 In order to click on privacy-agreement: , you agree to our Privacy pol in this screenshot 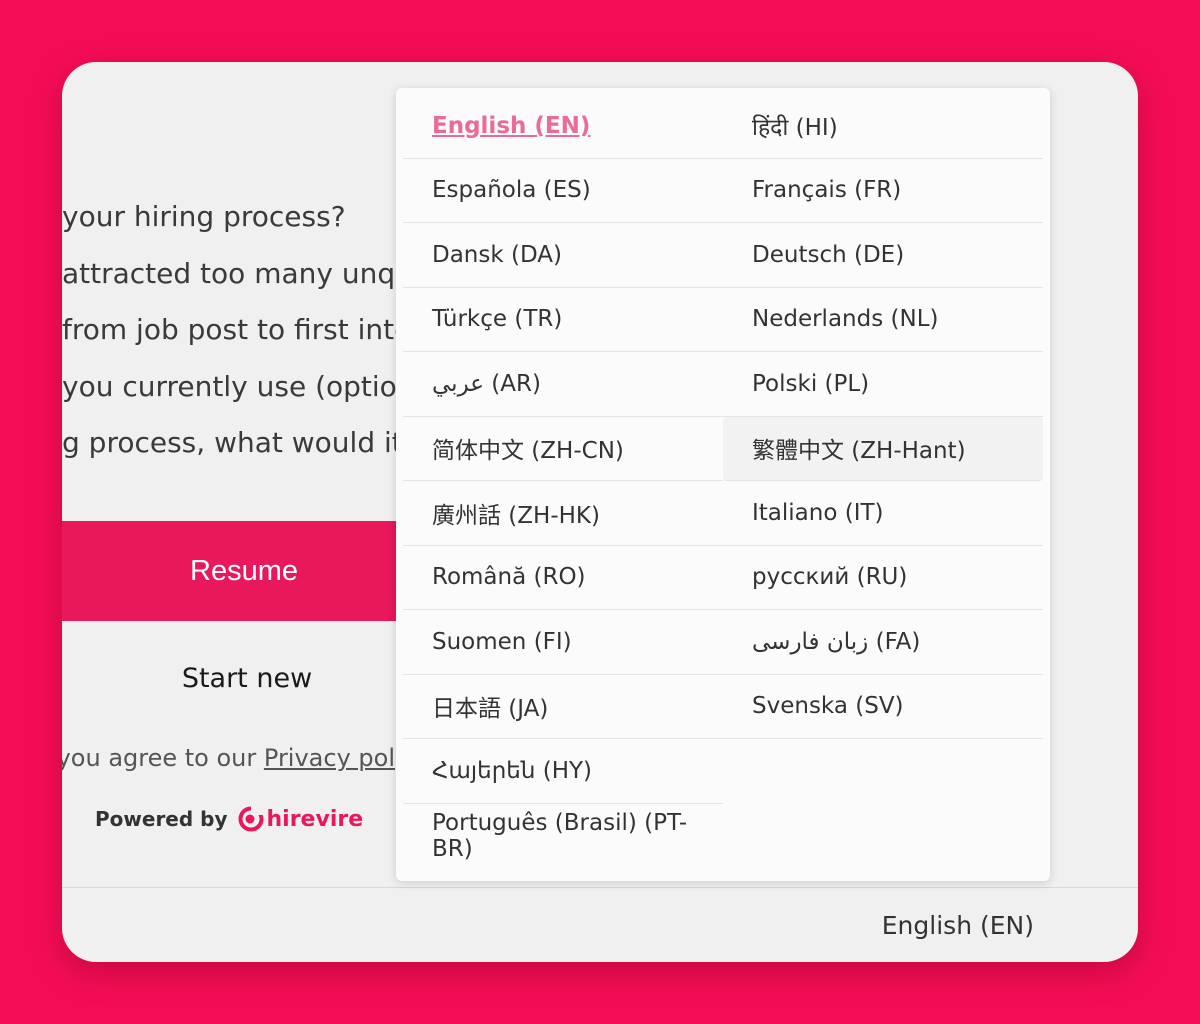, I will do `click(228, 758)`.